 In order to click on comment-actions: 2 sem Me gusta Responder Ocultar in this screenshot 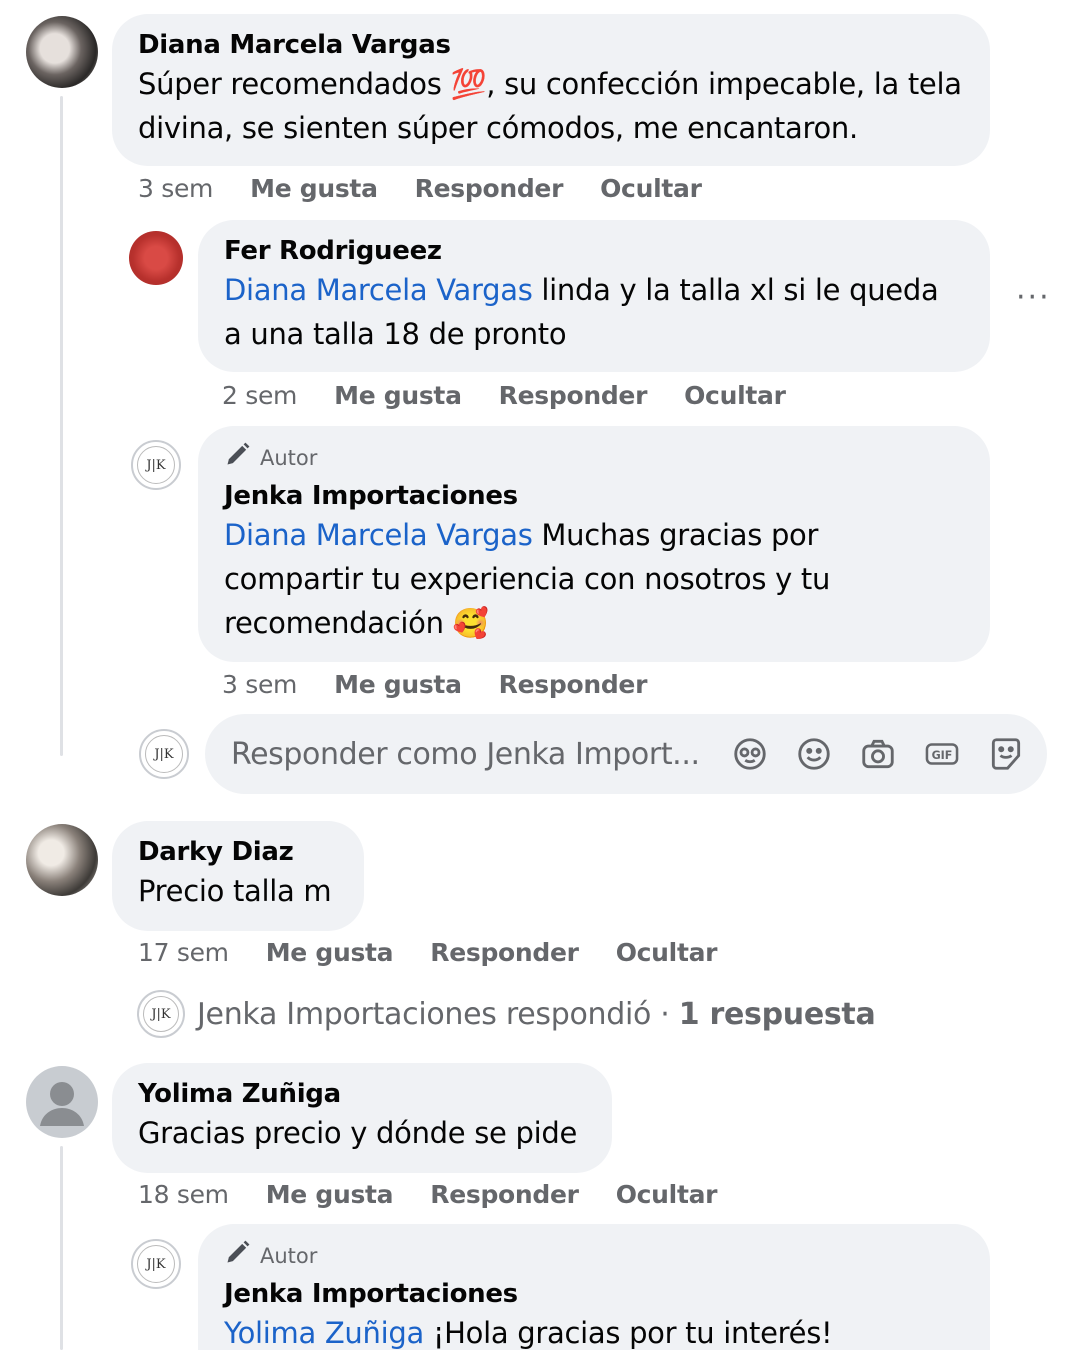, I will do `click(522, 395)`.